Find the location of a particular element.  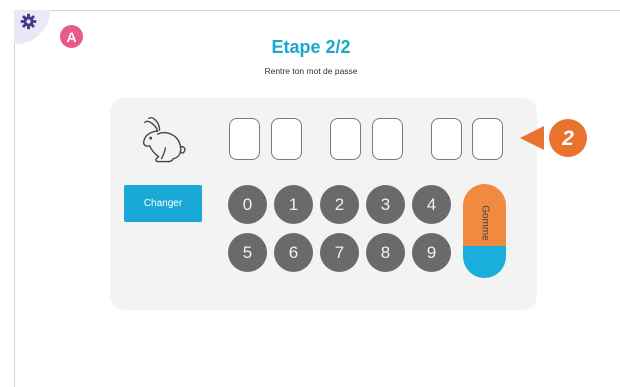

key-6: 6 is located at coordinates (293, 252).